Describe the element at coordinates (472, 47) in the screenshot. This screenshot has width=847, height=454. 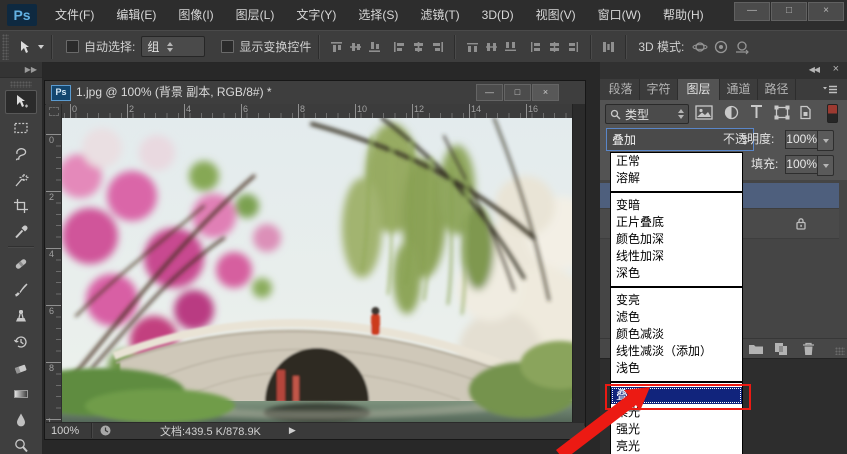
I see `distribute-top-edges-icon` at that location.